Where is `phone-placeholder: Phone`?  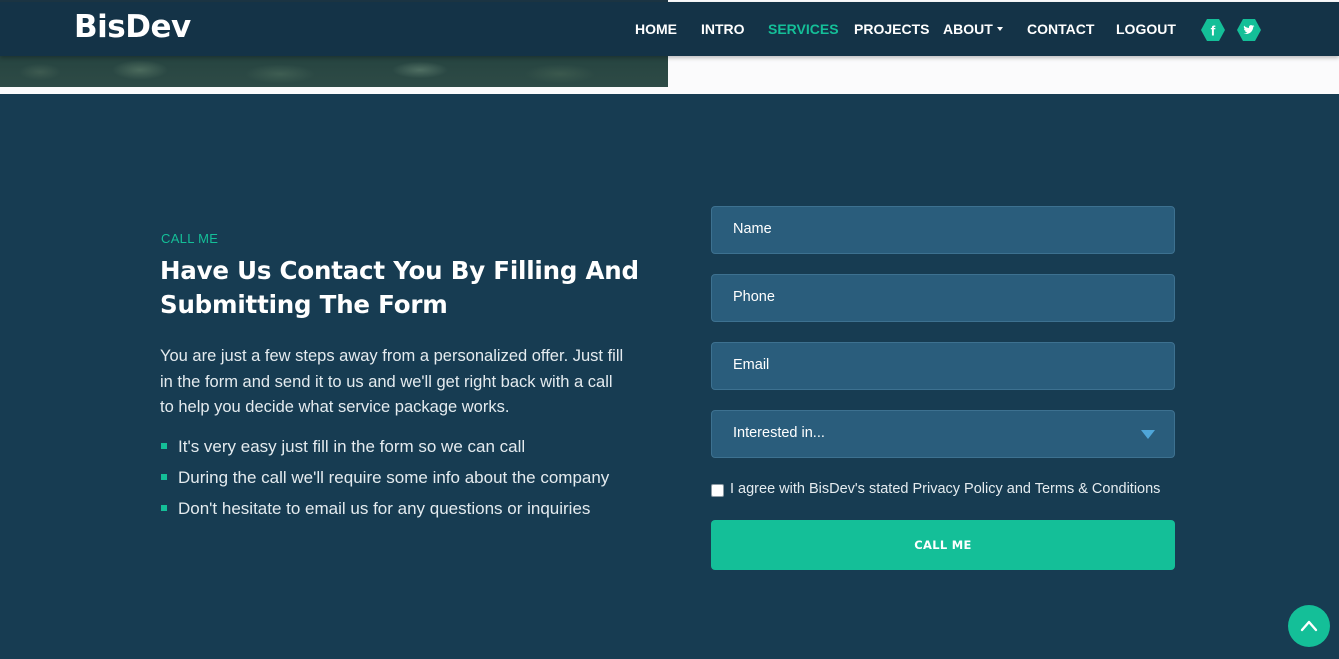
phone-placeholder: Phone is located at coordinates (754, 297).